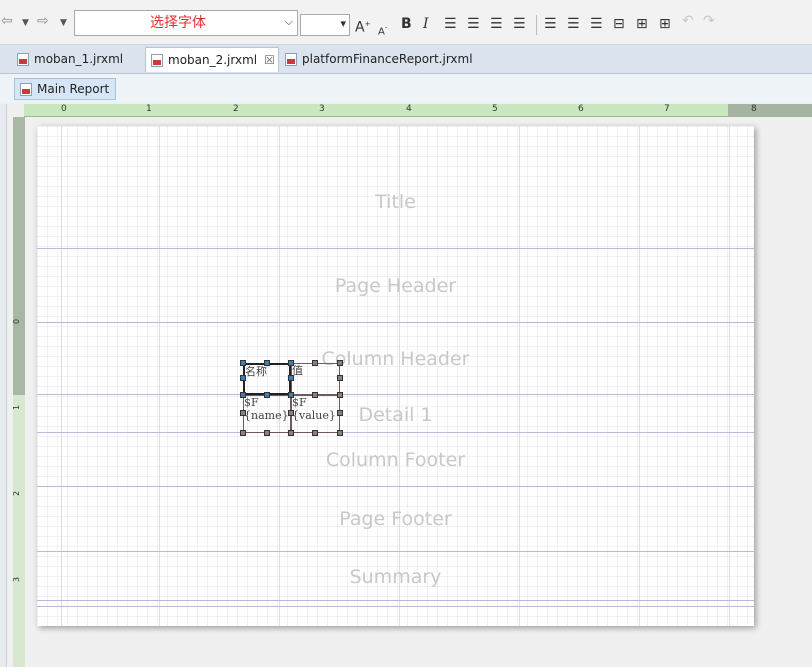 The height and width of the screenshot is (667, 812). I want to click on tab-platform-finance-report: platformFinanceReport.jrxml, so click(376, 59).